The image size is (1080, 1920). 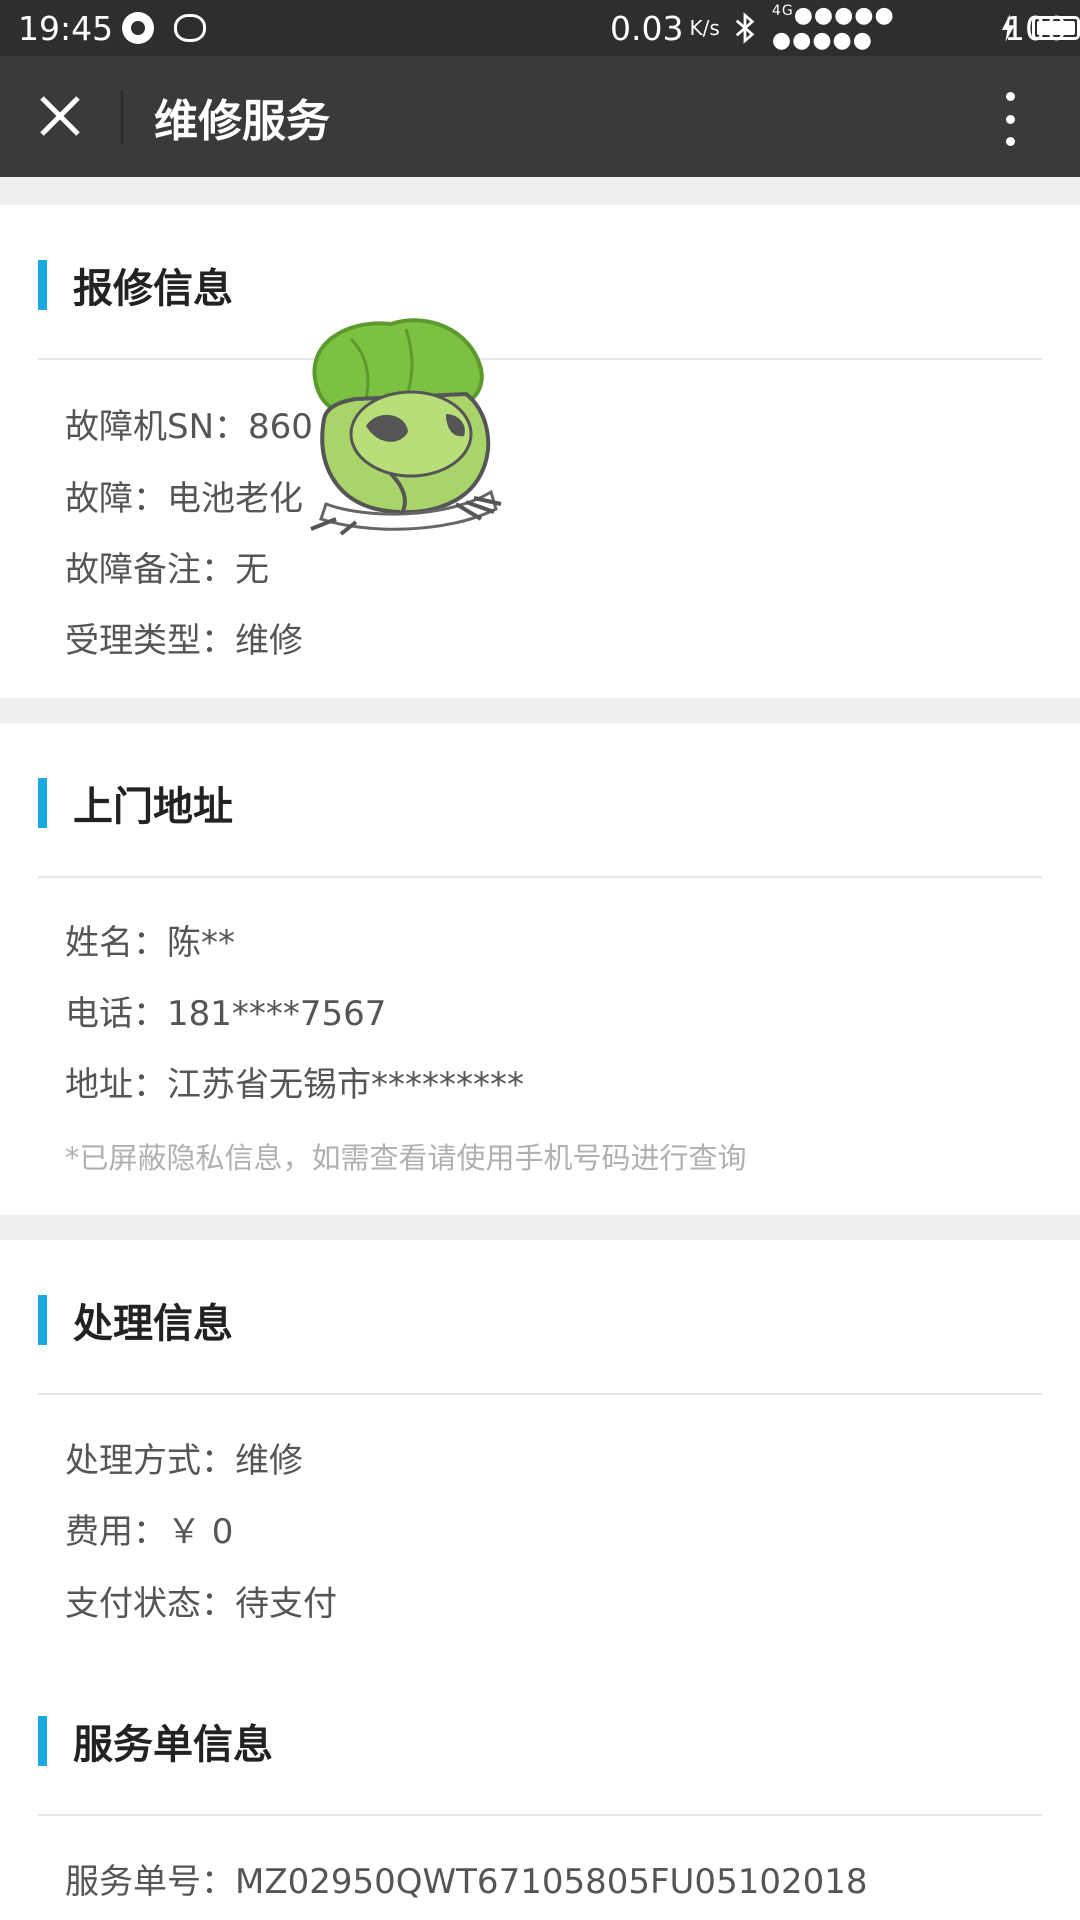 I want to click on bluetooth-icon, so click(x=745, y=28).